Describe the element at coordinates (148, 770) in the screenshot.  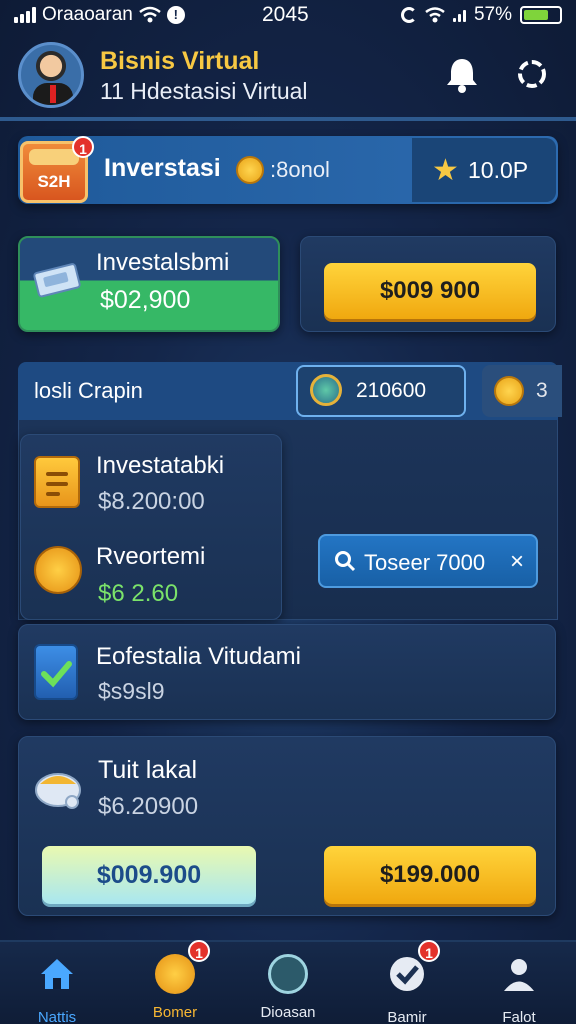
I see `bottom-card-title: Tuit lakal` at that location.